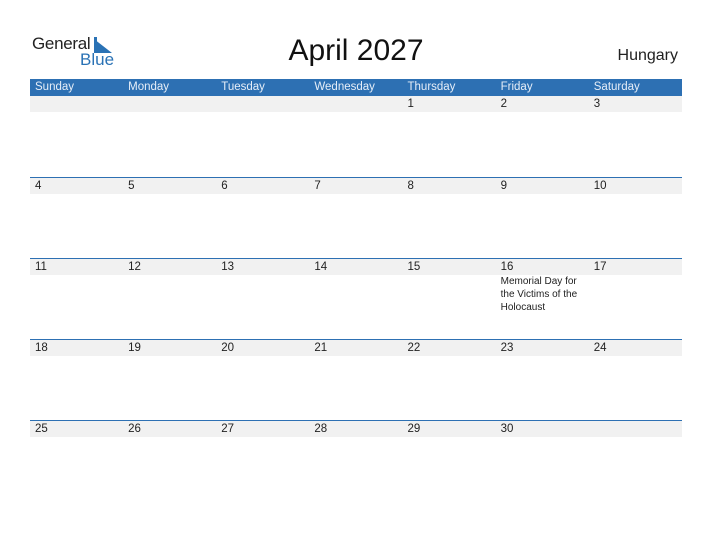  I want to click on day-number: 20, so click(228, 348).